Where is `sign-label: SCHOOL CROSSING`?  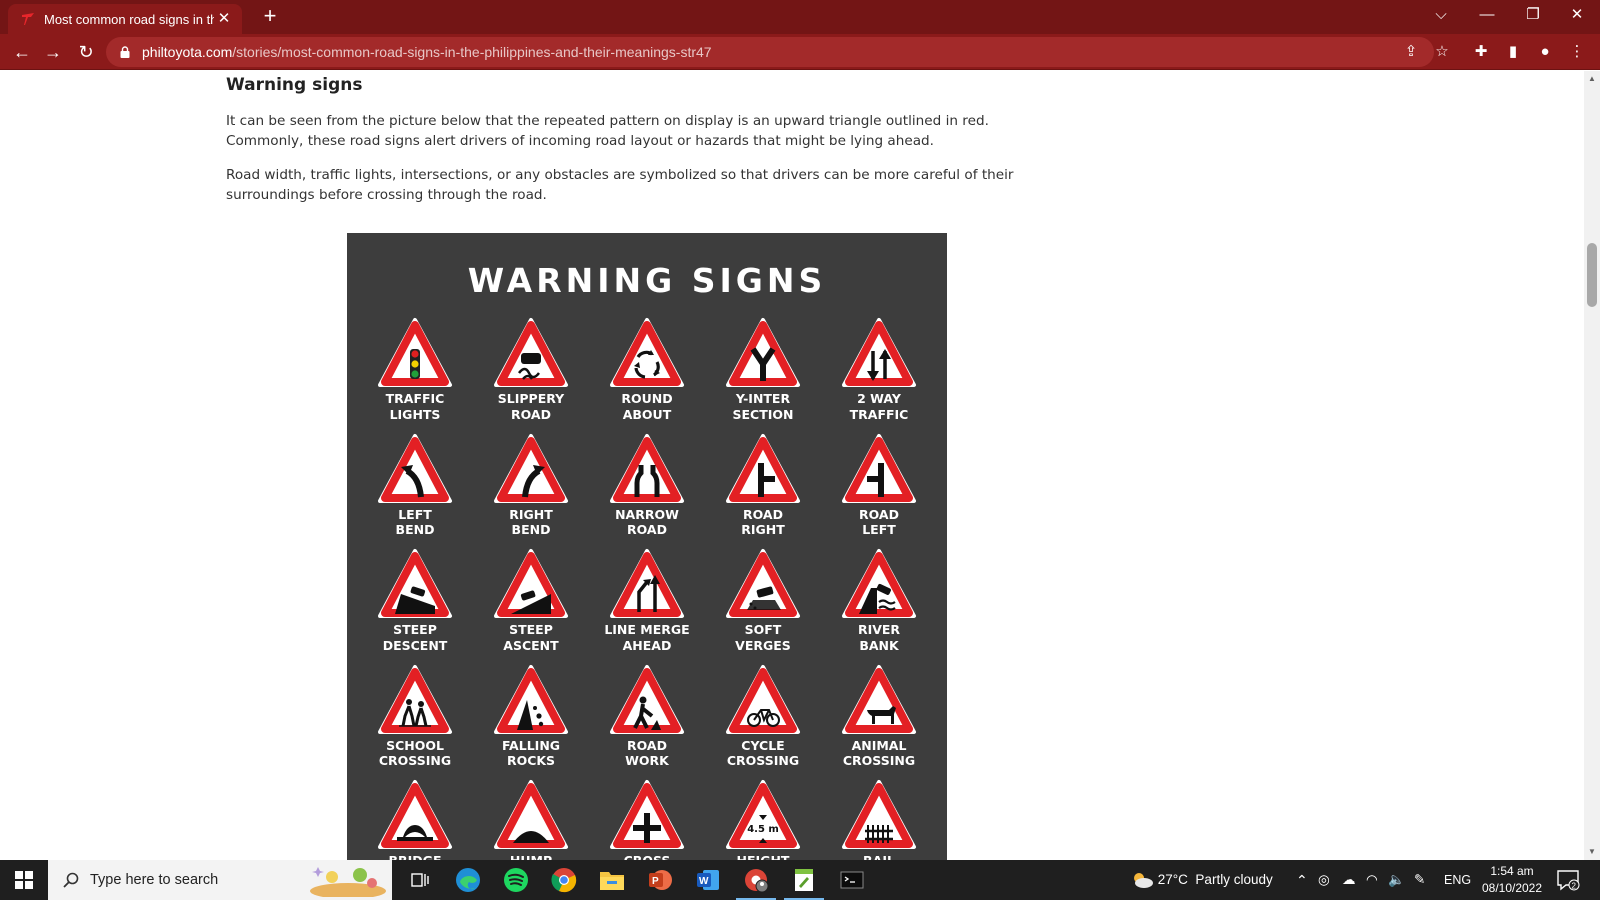 sign-label: SCHOOL CROSSING is located at coordinates (415, 753).